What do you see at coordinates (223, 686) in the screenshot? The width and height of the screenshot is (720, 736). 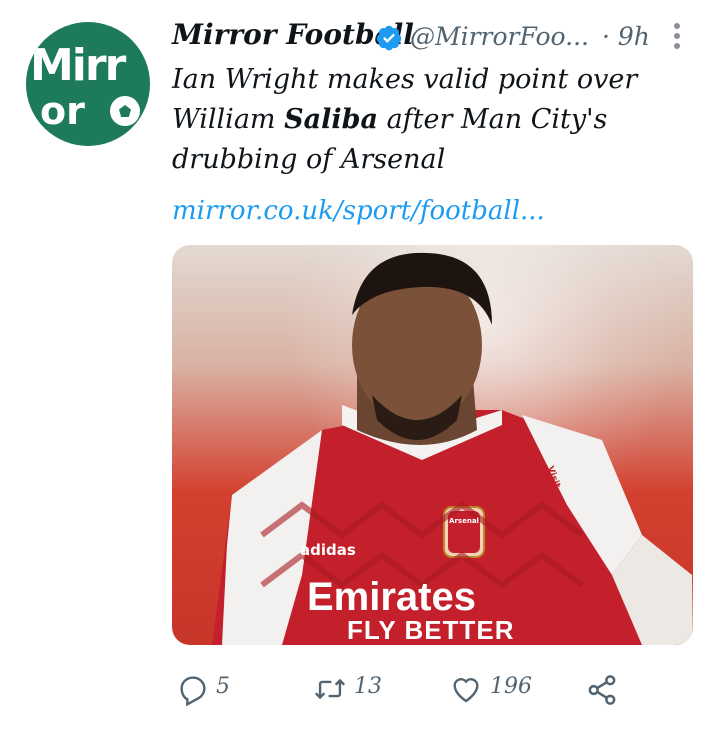 I see `reply-count: 5` at bounding box center [223, 686].